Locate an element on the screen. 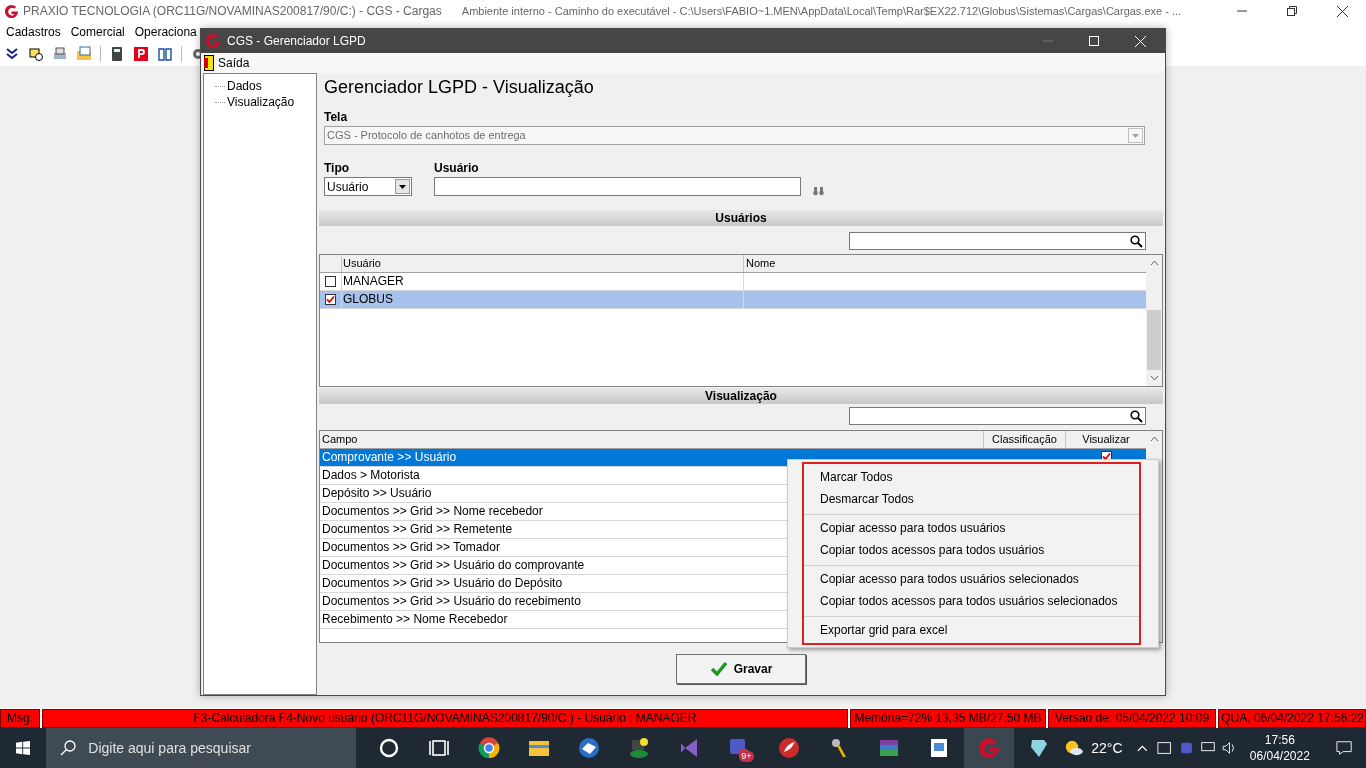 The height and width of the screenshot is (768, 1366). table-cell: Recebimento >> Nome Recebedor is located at coordinates (415, 619).